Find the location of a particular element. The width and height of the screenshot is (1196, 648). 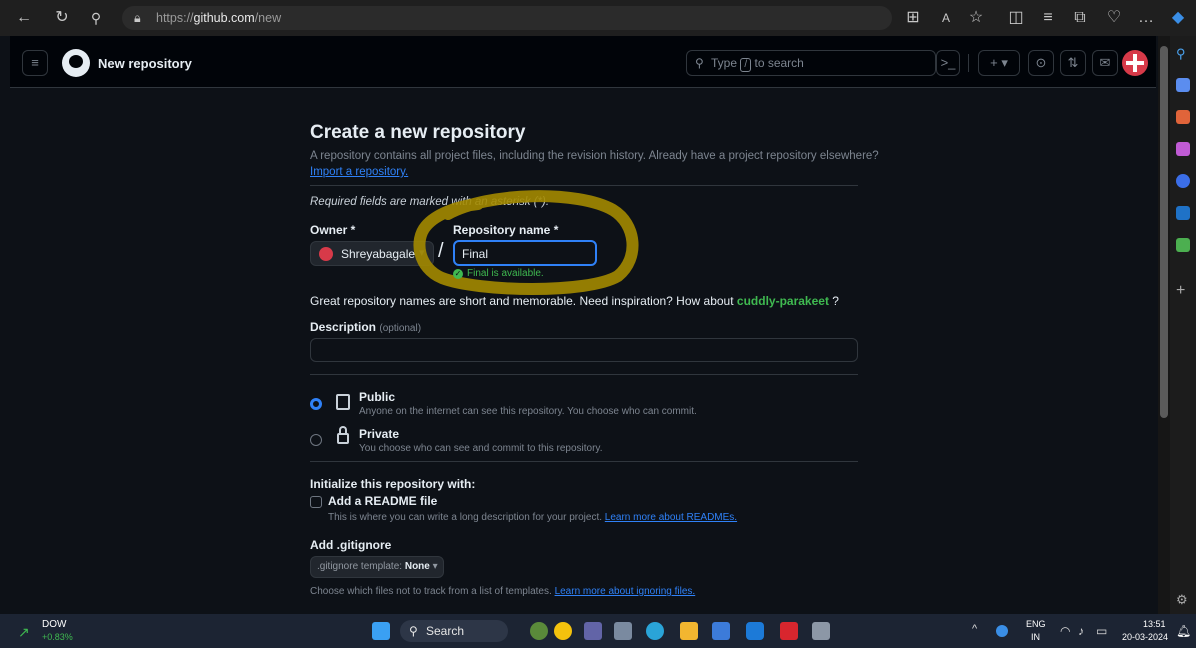

public-label: Public is located at coordinates (377, 397).